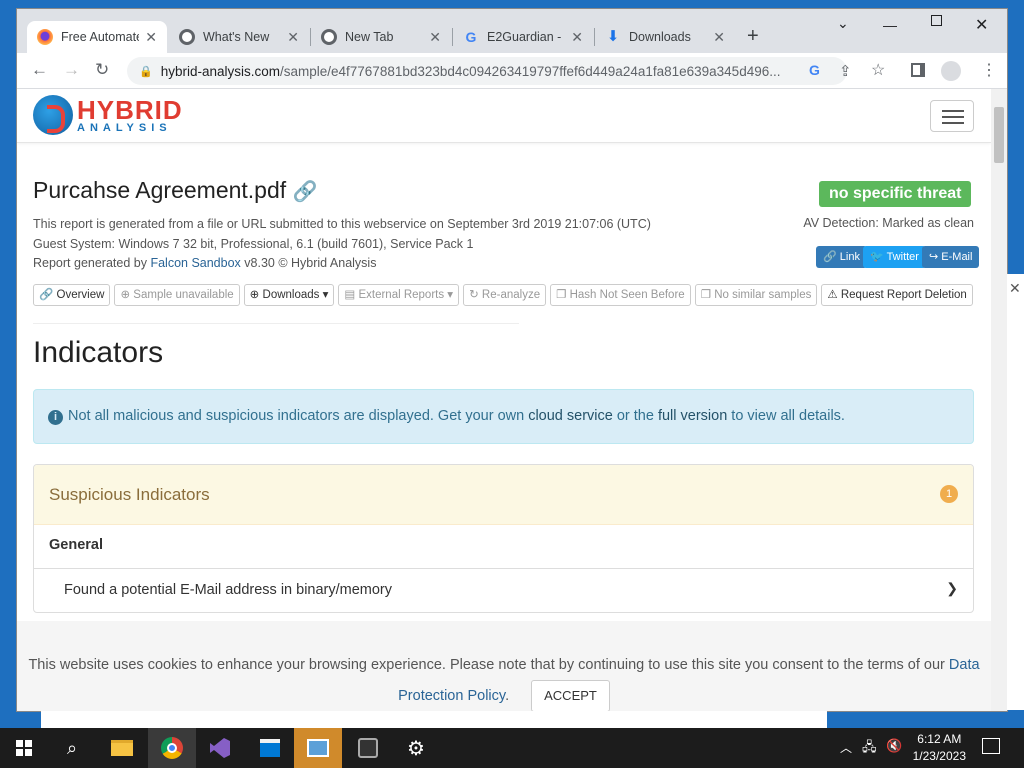 The image size is (1024, 768). What do you see at coordinates (846, 747) in the screenshot?
I see `tray-chevron-icon: ︿` at bounding box center [846, 747].